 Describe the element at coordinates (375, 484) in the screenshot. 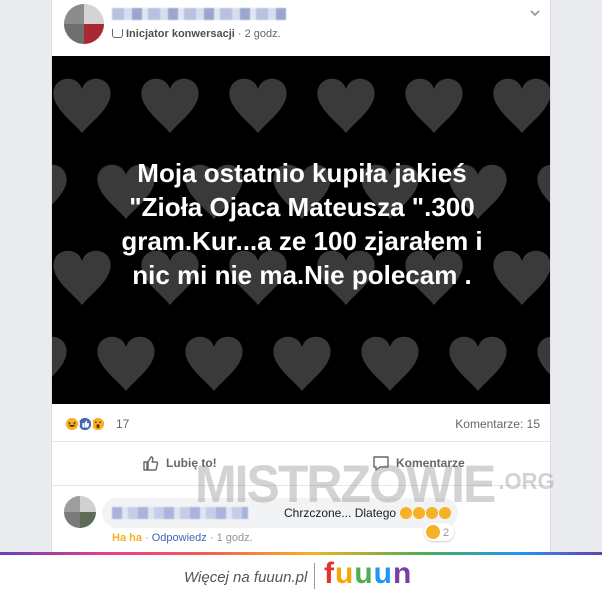

I see `mistrzowie-watermark: MISTRZOWIE .ORG` at that location.